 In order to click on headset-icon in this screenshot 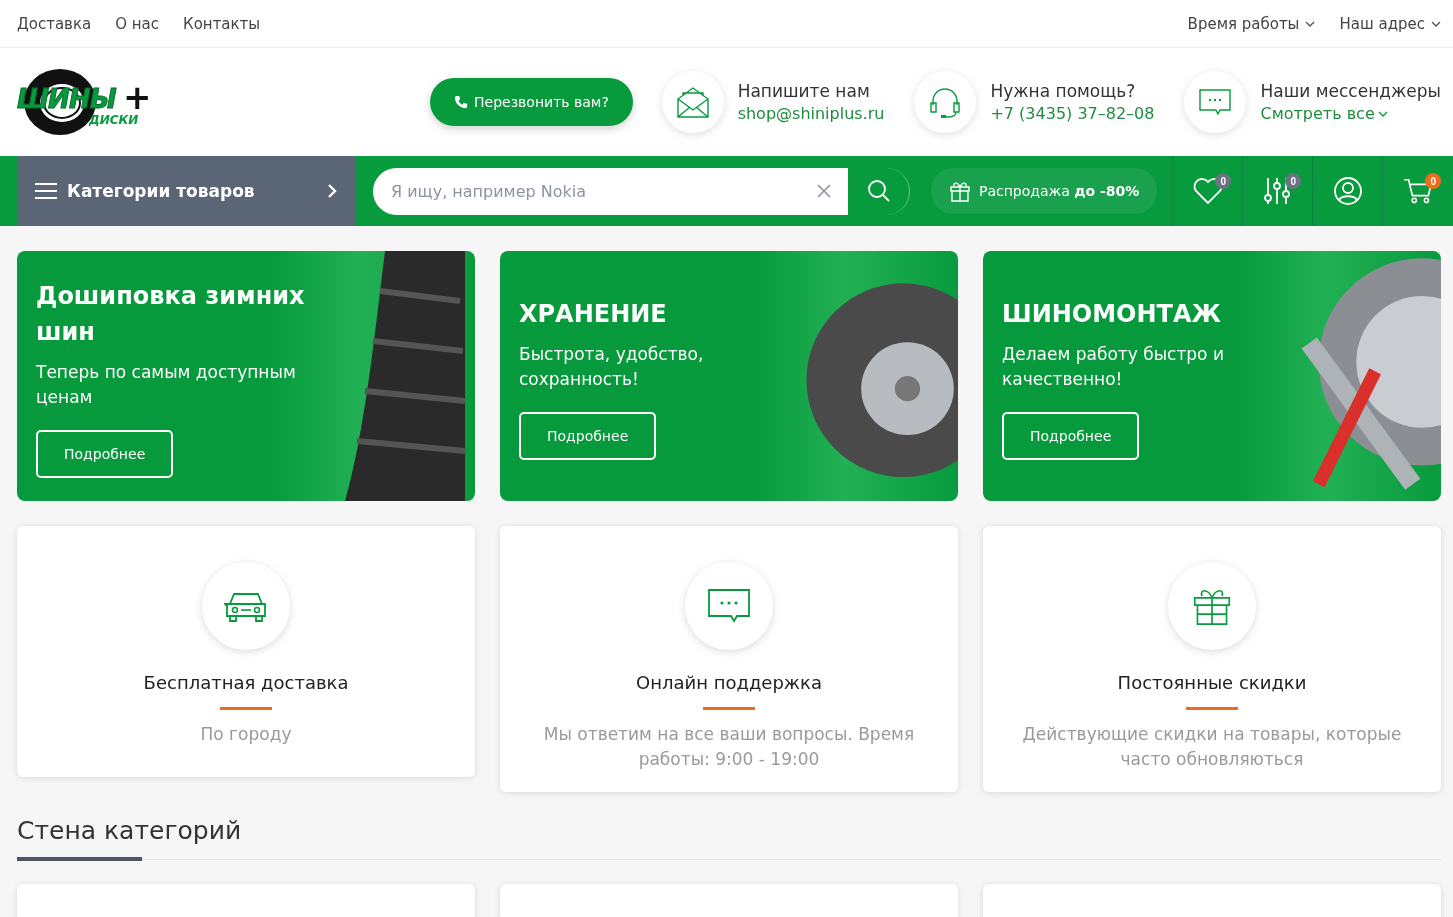, I will do `click(945, 102)`.